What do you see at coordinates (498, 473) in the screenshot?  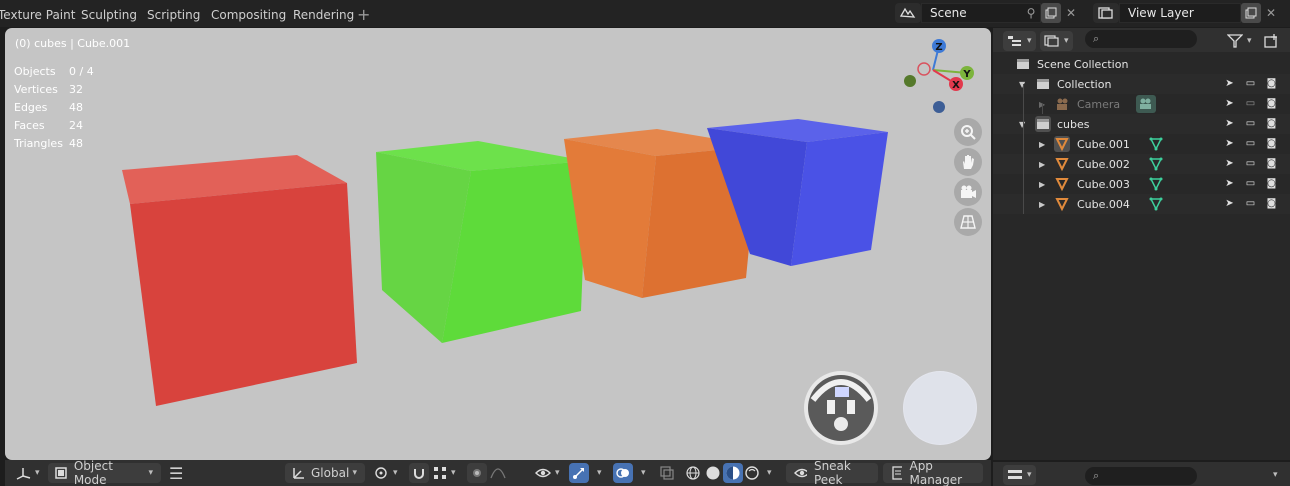 I see `falloff-dropdown` at bounding box center [498, 473].